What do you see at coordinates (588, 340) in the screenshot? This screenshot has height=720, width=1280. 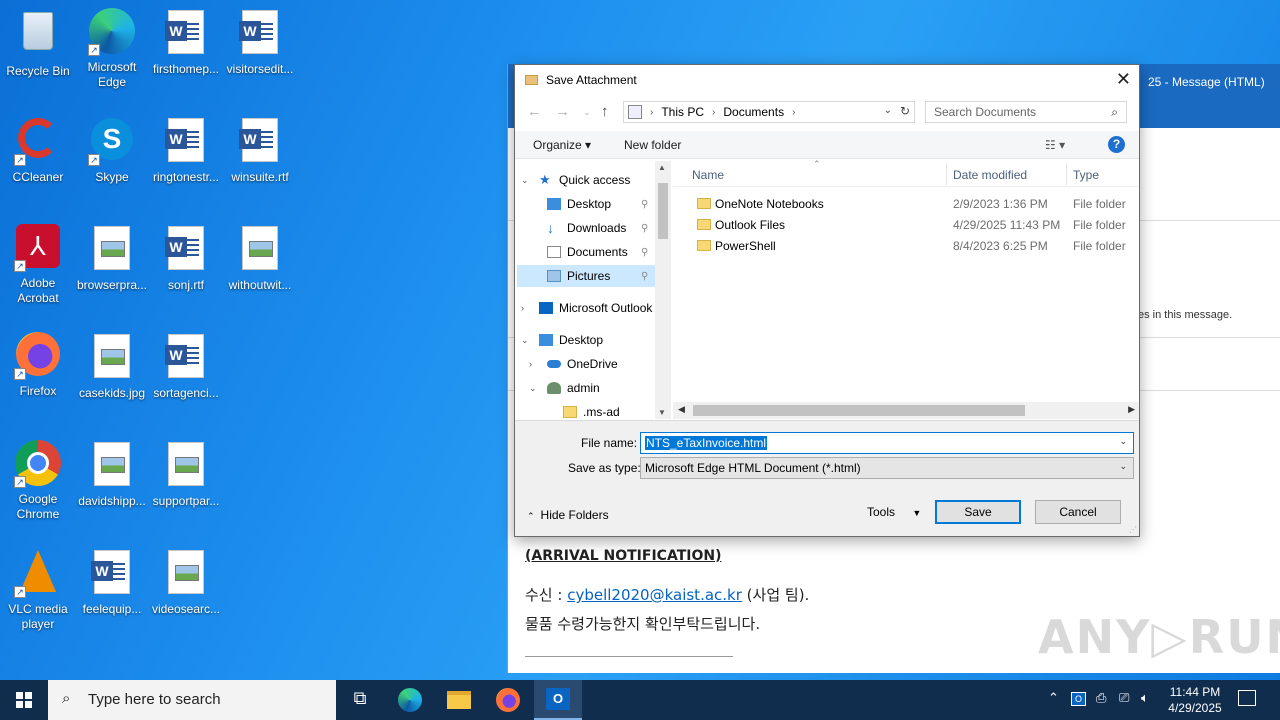 I see `nav-desktop: ⌄ Desktop` at bounding box center [588, 340].